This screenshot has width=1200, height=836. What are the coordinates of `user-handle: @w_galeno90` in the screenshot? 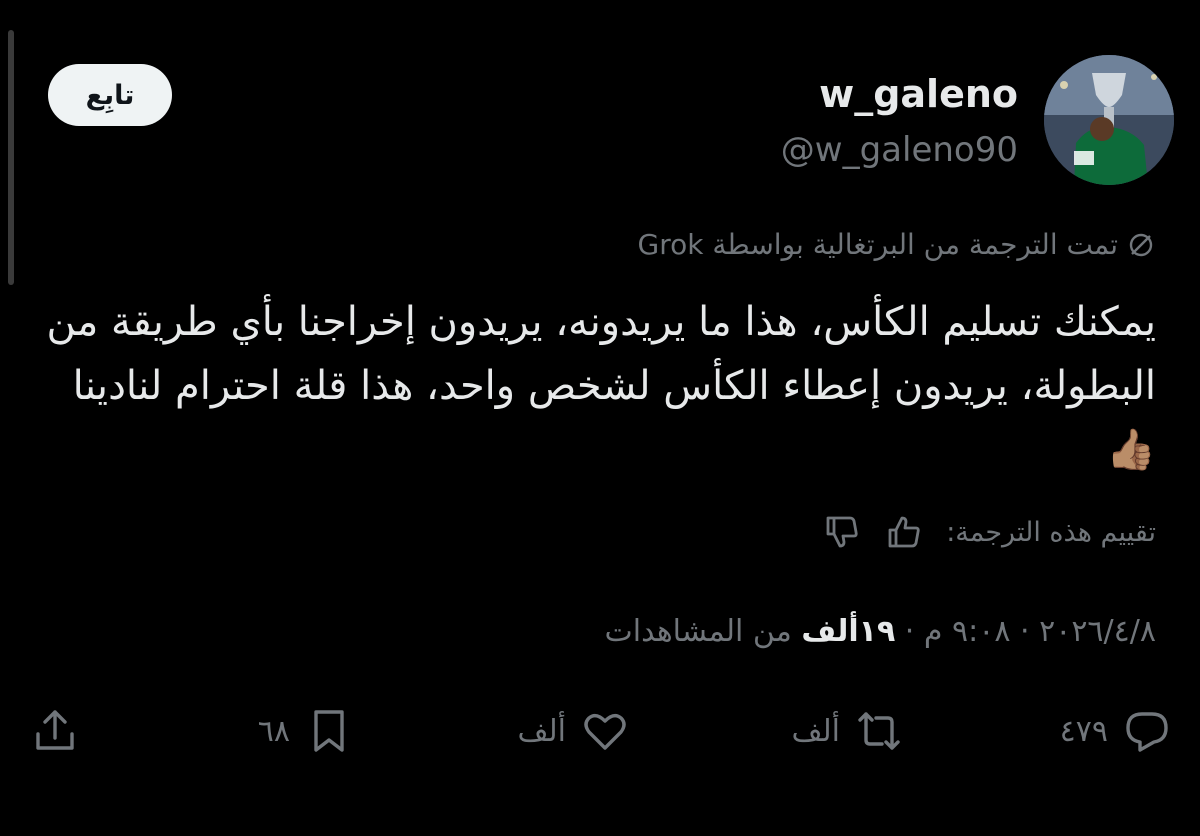 It's located at (899, 150).